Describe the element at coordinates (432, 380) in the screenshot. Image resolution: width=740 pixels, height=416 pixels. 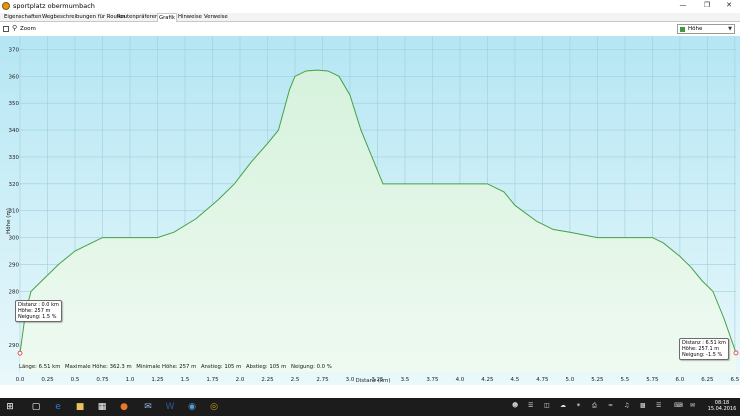
I see `x-tick-label: 3.75` at that location.